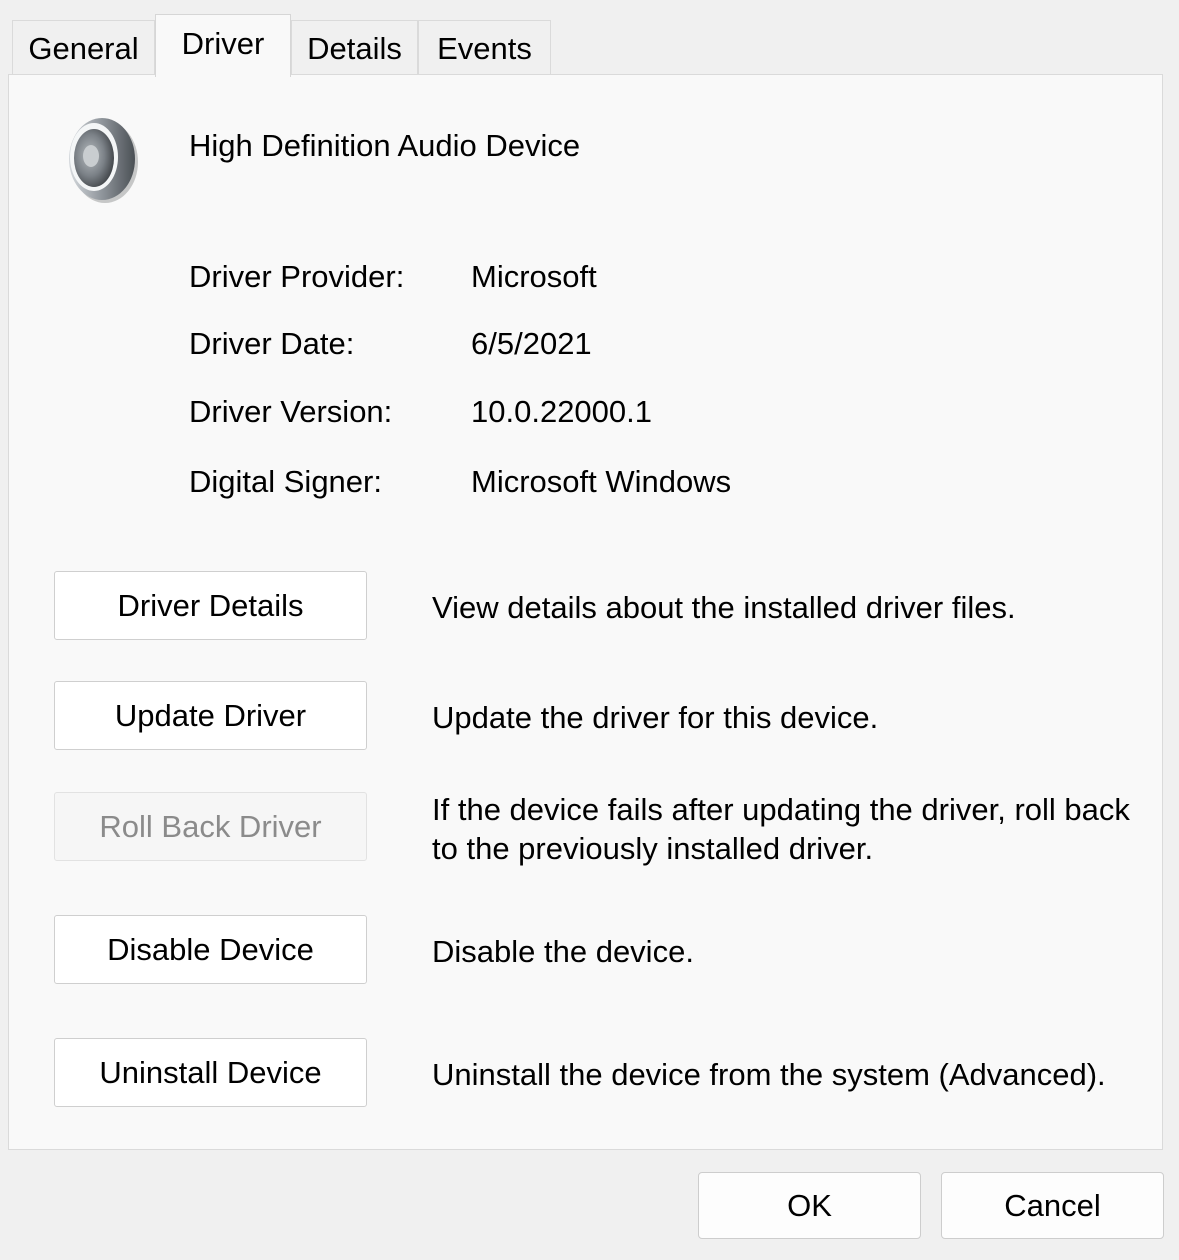 The width and height of the screenshot is (1179, 1260). I want to click on tab-details-label: Details, so click(354, 48).